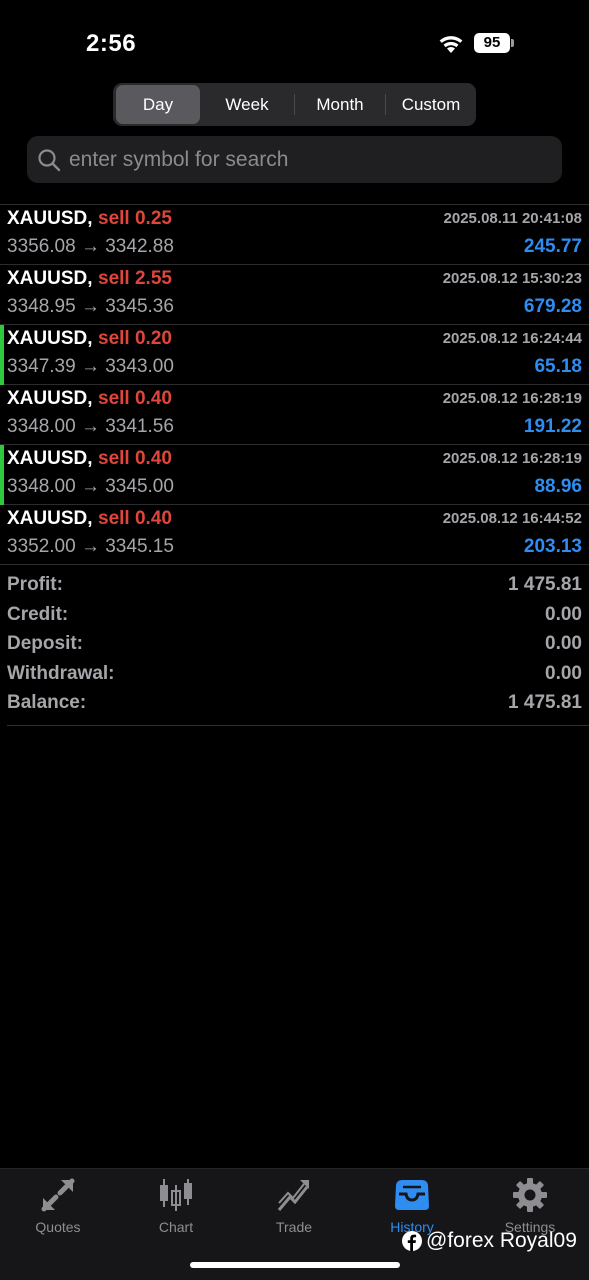 The height and width of the screenshot is (1280, 589). What do you see at coordinates (552, 306) in the screenshot?
I see `deal-profit: 679.28` at bounding box center [552, 306].